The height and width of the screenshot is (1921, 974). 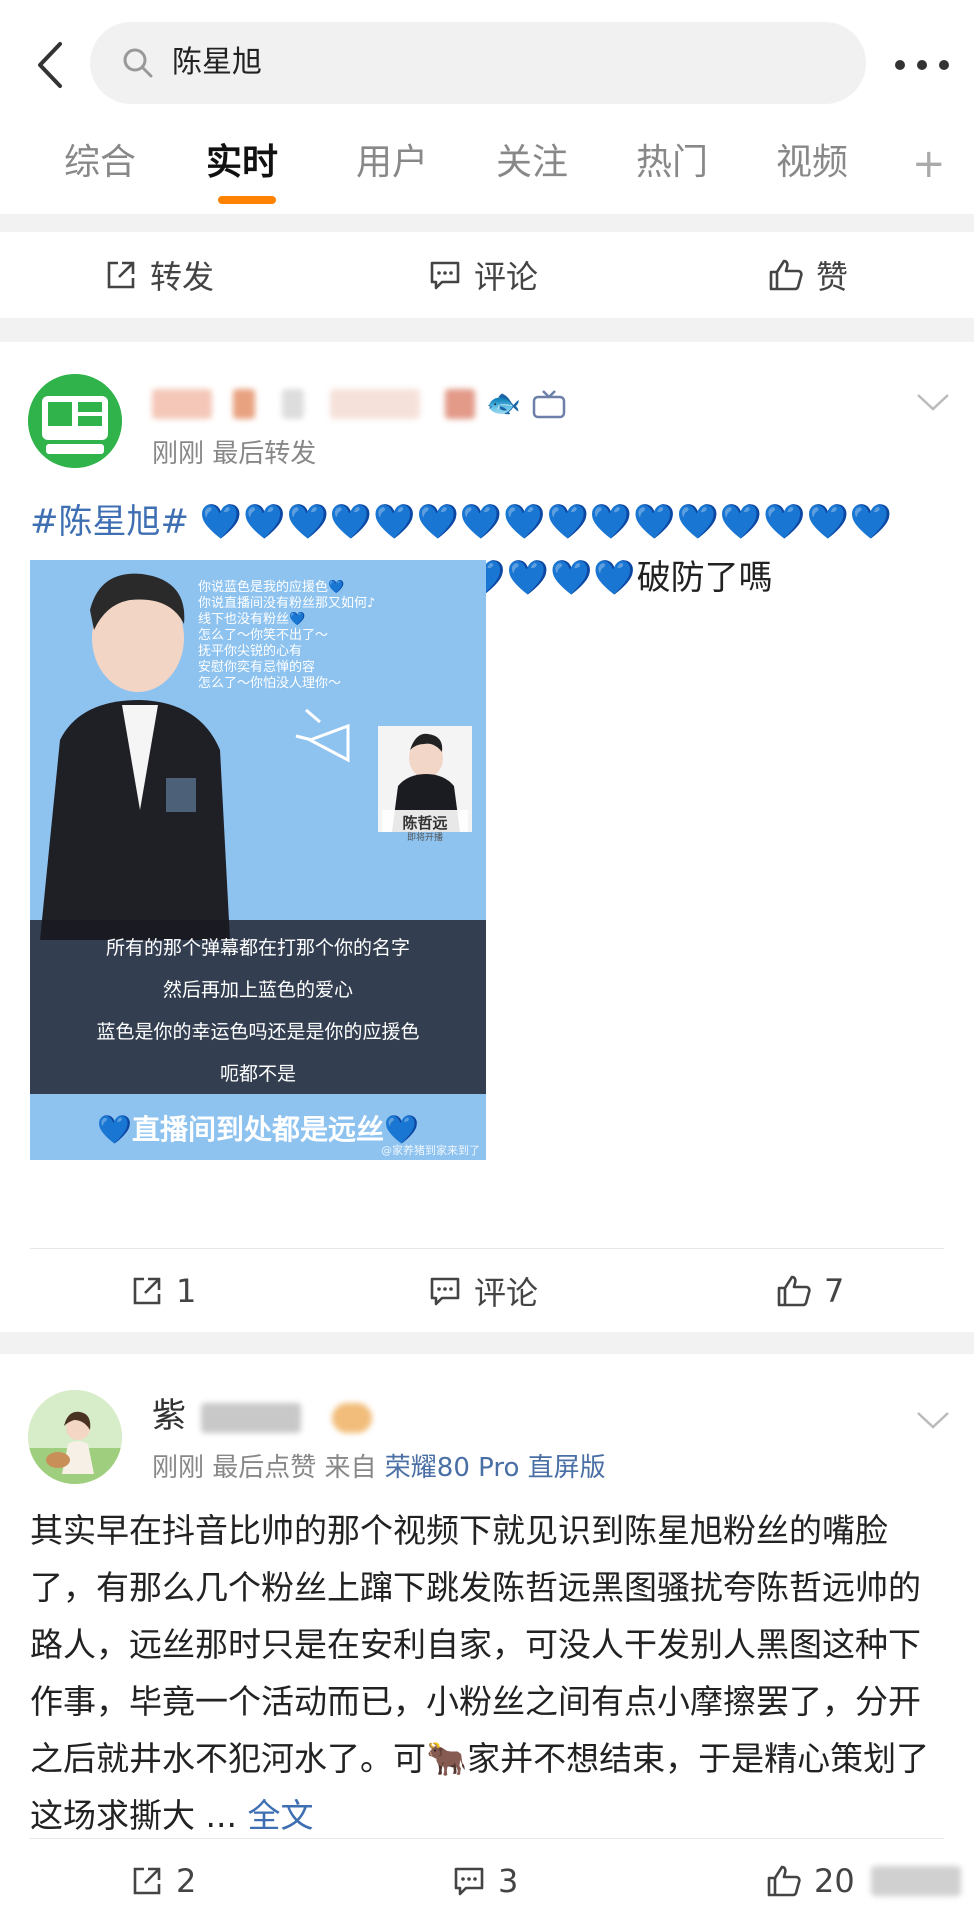 I want to click on username-text: 紫, so click(x=169, y=1416).